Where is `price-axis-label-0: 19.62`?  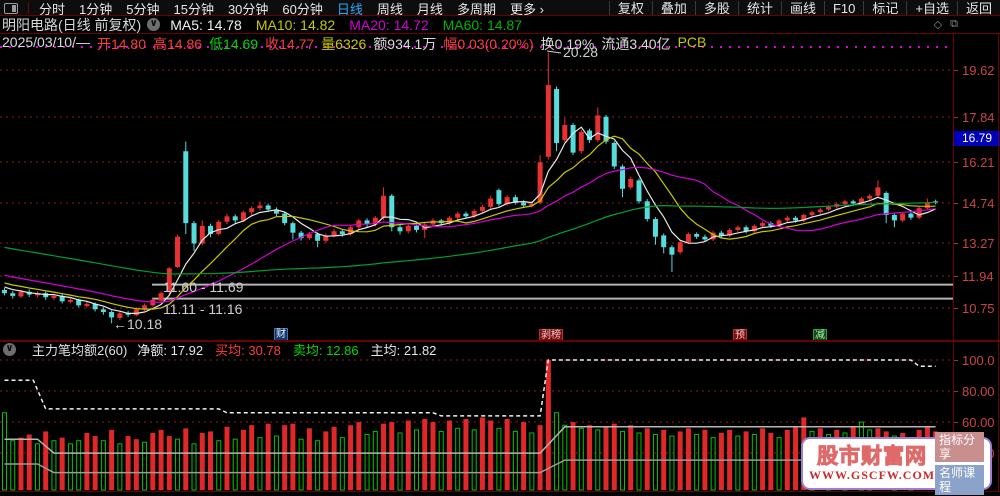
price-axis-label-0: 19.62 is located at coordinates (978, 70).